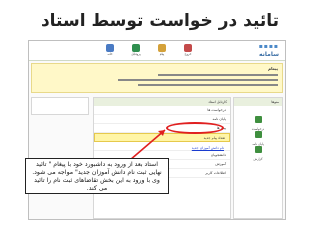 This screenshot has height=240, width=320. What do you see at coordinates (162, 110) in the screenshot?
I see `panel-row: درخواست ها` at bounding box center [162, 110].